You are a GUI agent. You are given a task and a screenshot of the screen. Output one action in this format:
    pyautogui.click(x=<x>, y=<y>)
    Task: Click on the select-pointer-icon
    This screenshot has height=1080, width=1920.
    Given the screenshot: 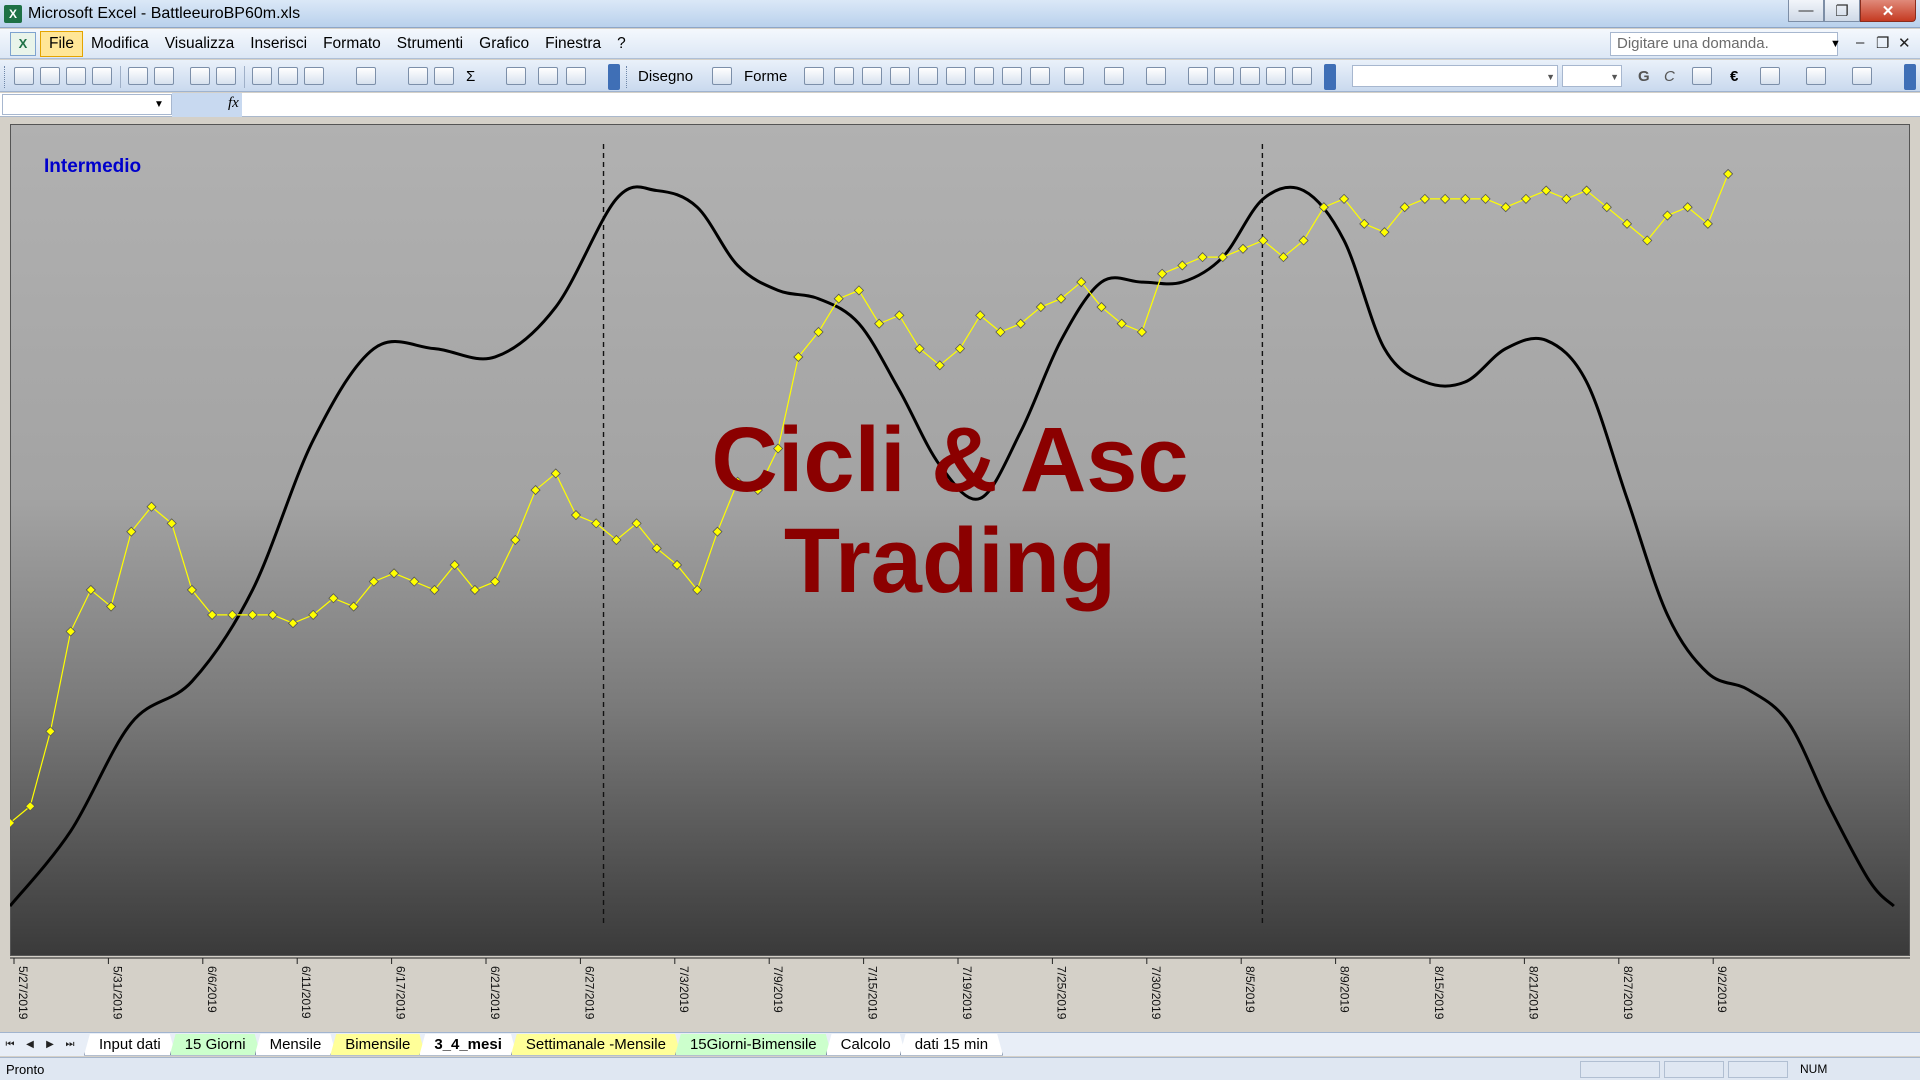 What is the action you would take?
    pyautogui.click(x=722, y=76)
    